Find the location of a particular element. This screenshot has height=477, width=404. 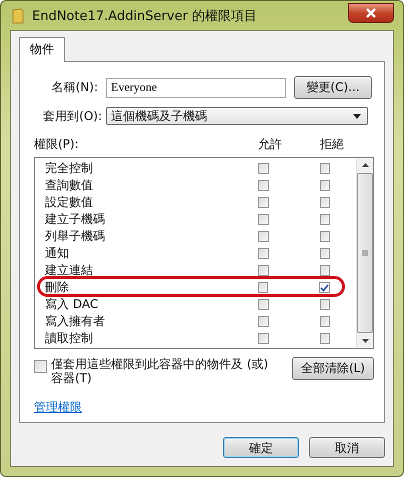

close-button is located at coordinates (371, 13).